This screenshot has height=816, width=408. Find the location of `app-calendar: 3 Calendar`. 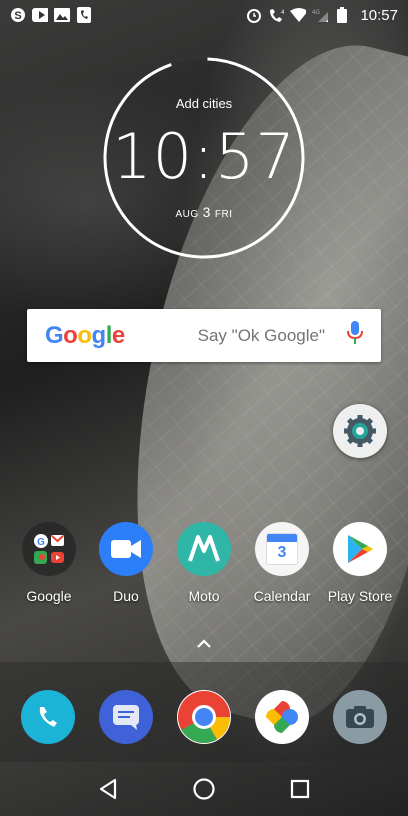

app-calendar: 3 Calendar is located at coordinates (282, 563).